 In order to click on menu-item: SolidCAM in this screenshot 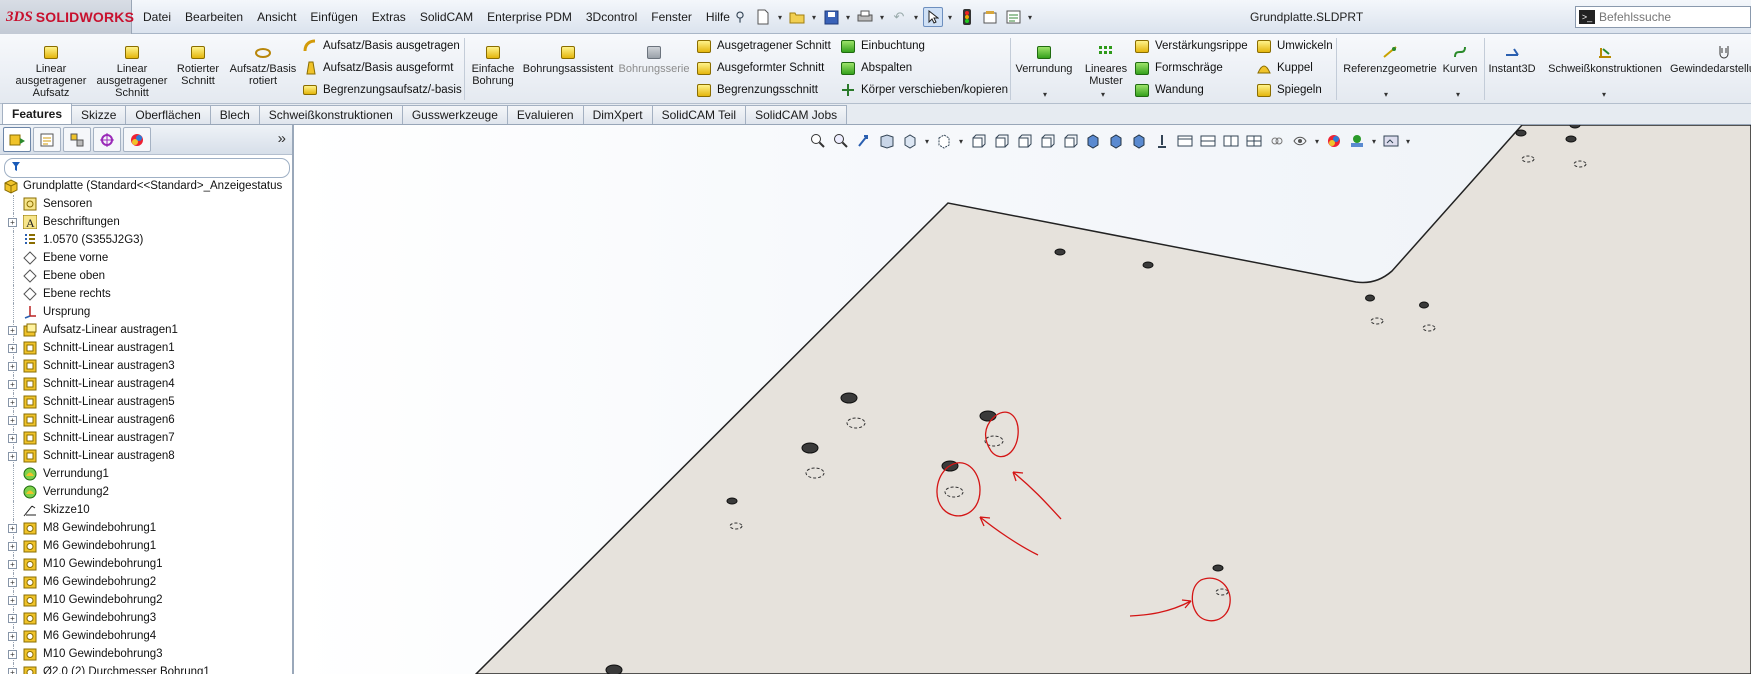, I will do `click(446, 17)`.